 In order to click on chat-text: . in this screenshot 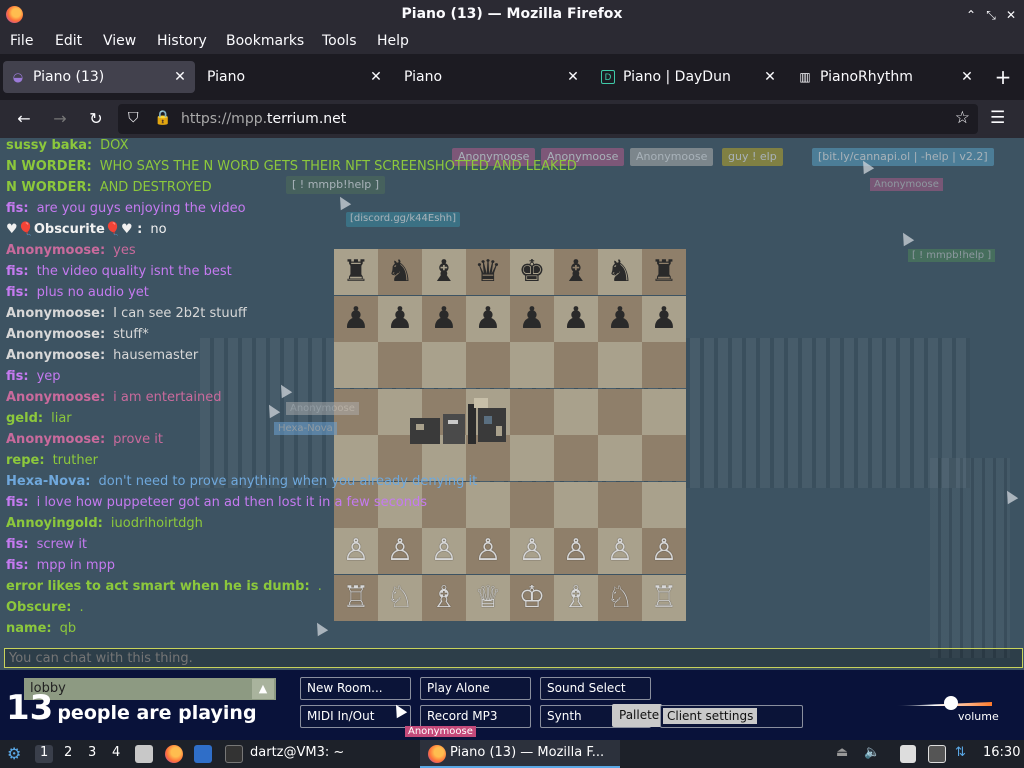, I will do `click(319, 586)`.